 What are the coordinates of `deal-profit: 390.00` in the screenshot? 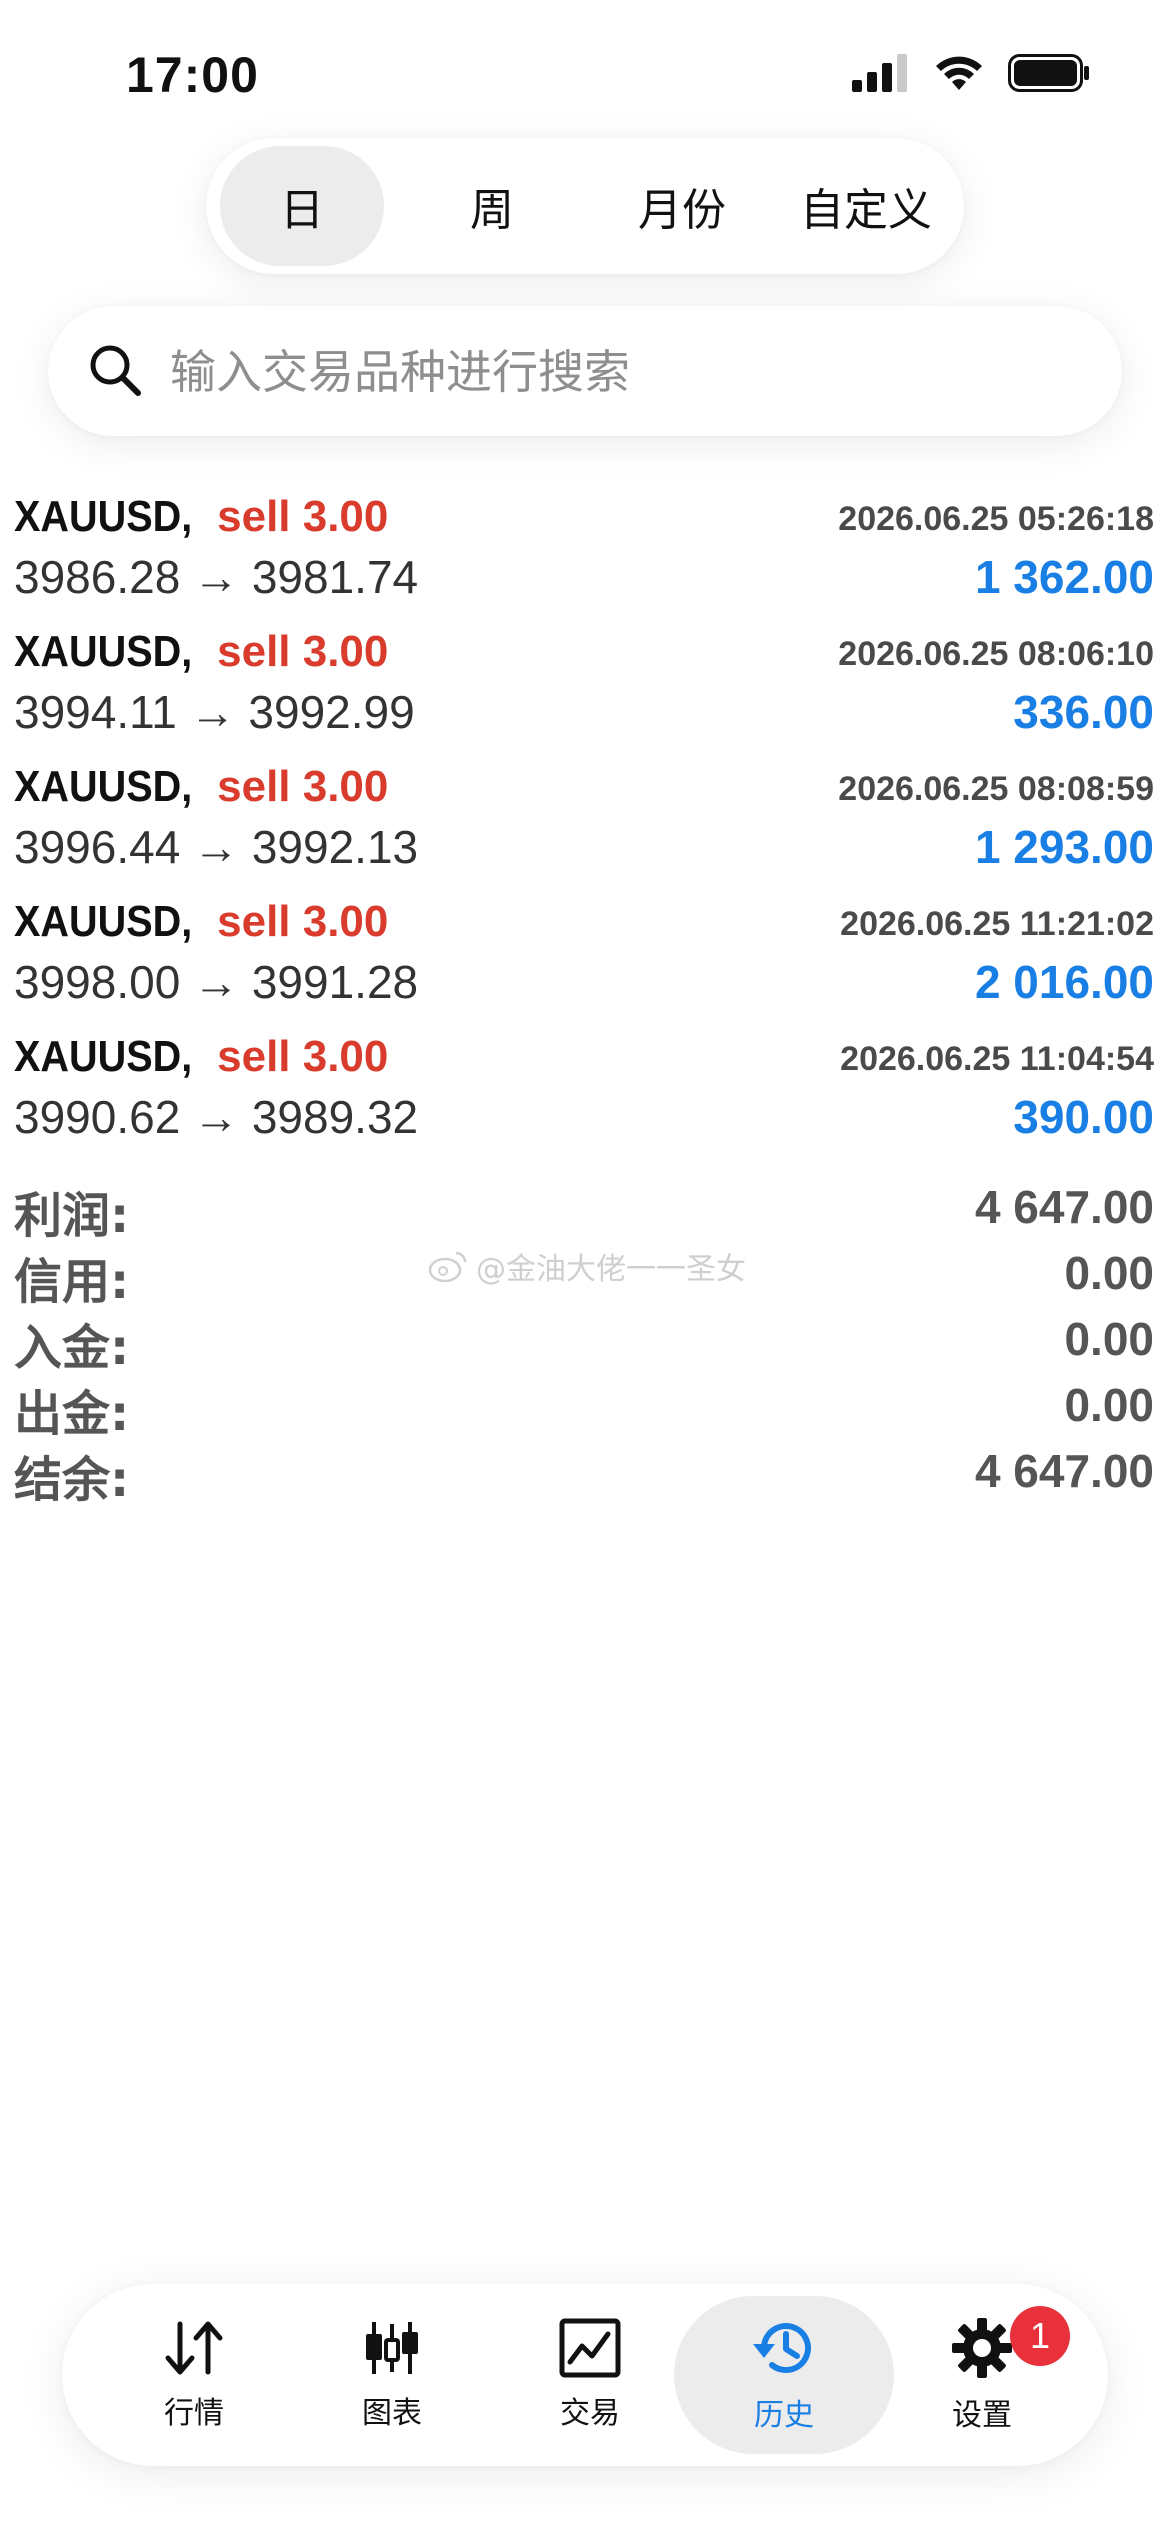 It's located at (1083, 1117).